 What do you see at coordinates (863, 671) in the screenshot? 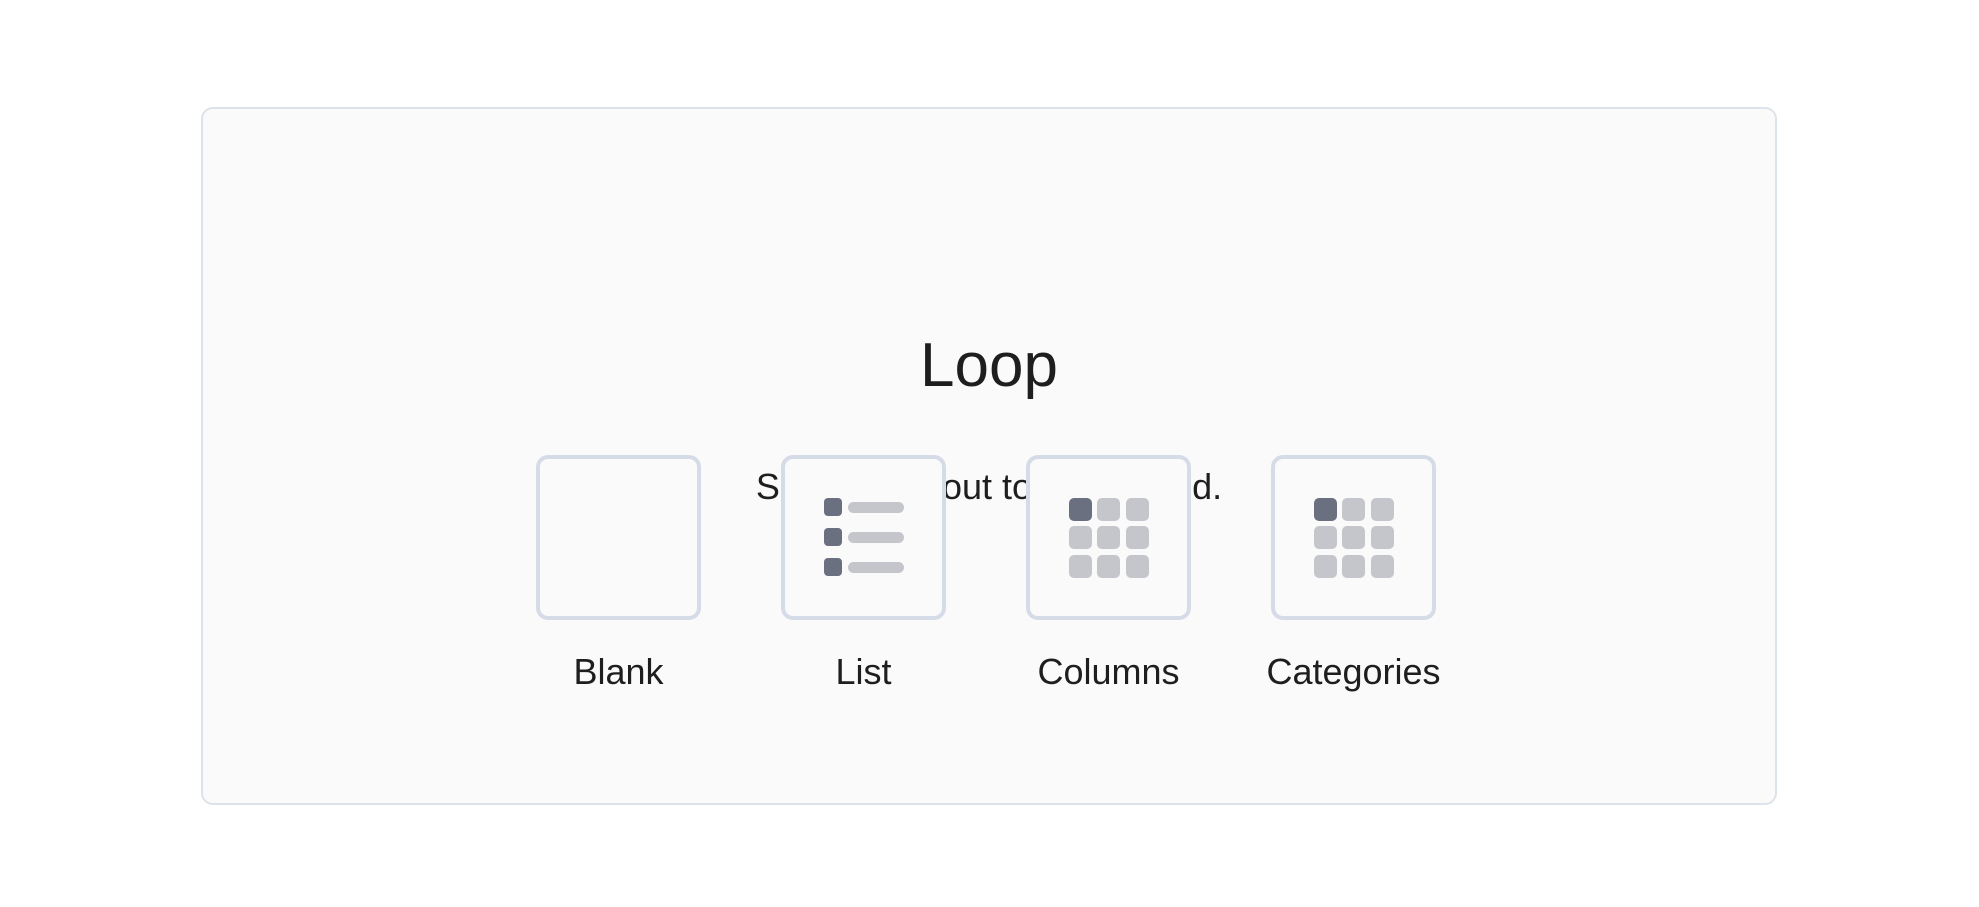
I see `variation-label: List` at bounding box center [863, 671].